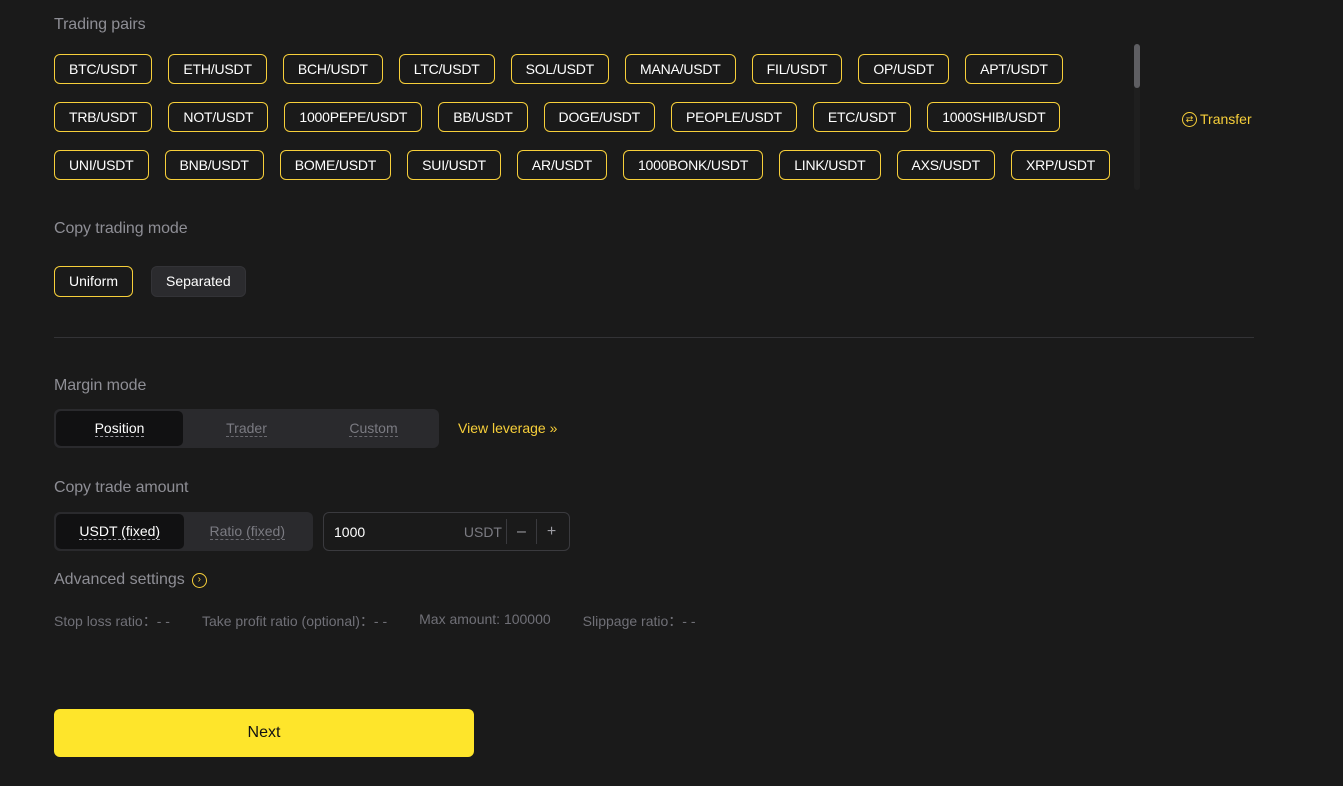 The height and width of the screenshot is (786, 1343). Describe the element at coordinates (945, 165) in the screenshot. I see `pair-chip: AXS/USDT` at that location.